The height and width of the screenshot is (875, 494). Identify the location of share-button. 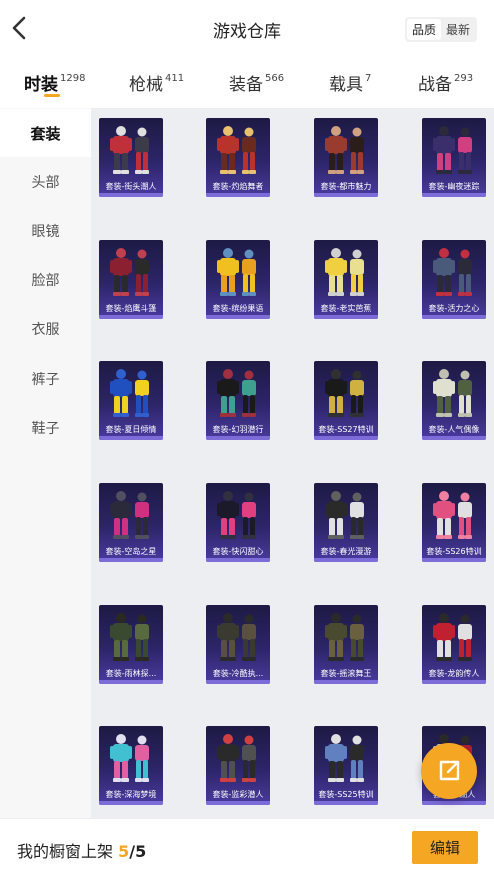
(449, 771).